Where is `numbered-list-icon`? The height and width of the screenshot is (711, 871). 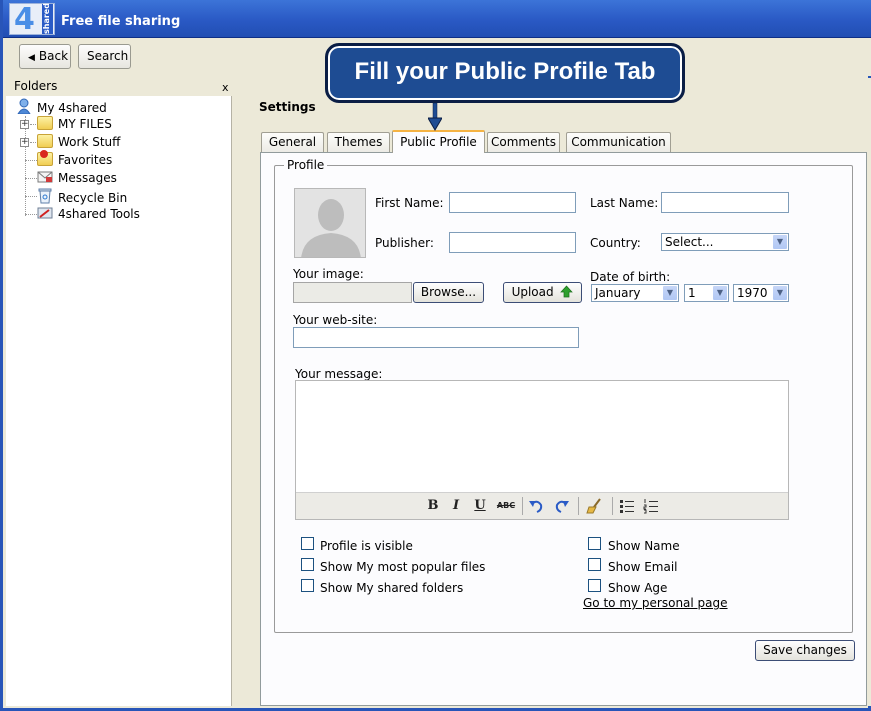
numbered-list-icon is located at coordinates (651, 506).